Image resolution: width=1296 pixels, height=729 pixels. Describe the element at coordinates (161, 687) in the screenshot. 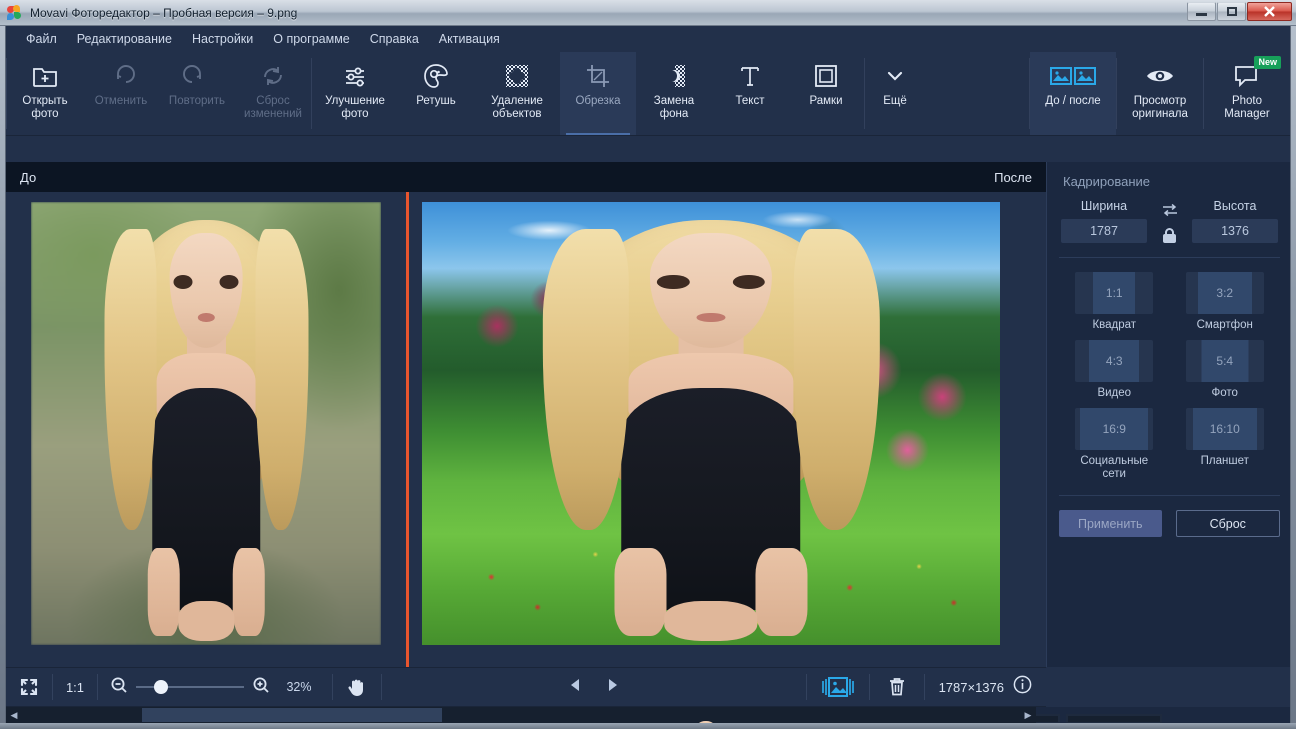

I see `zoom-slider-handle` at that location.